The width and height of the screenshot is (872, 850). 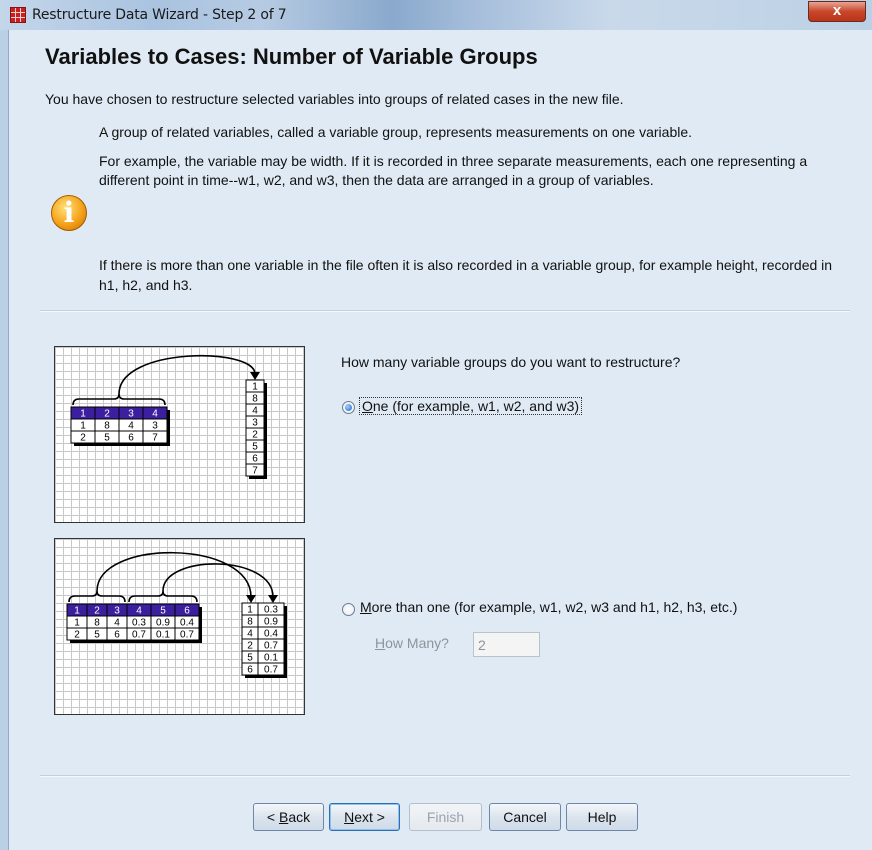 What do you see at coordinates (117, 623) in the screenshot?
I see `d2-row0-2-text: 4` at bounding box center [117, 623].